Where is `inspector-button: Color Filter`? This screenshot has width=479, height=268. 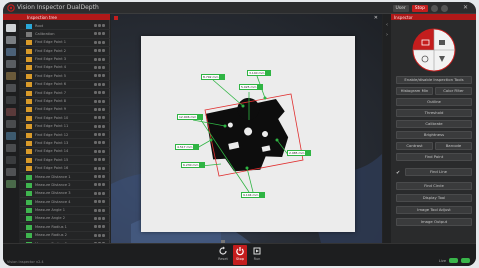
inspector-button: Color Filter is located at coordinates (453, 91).